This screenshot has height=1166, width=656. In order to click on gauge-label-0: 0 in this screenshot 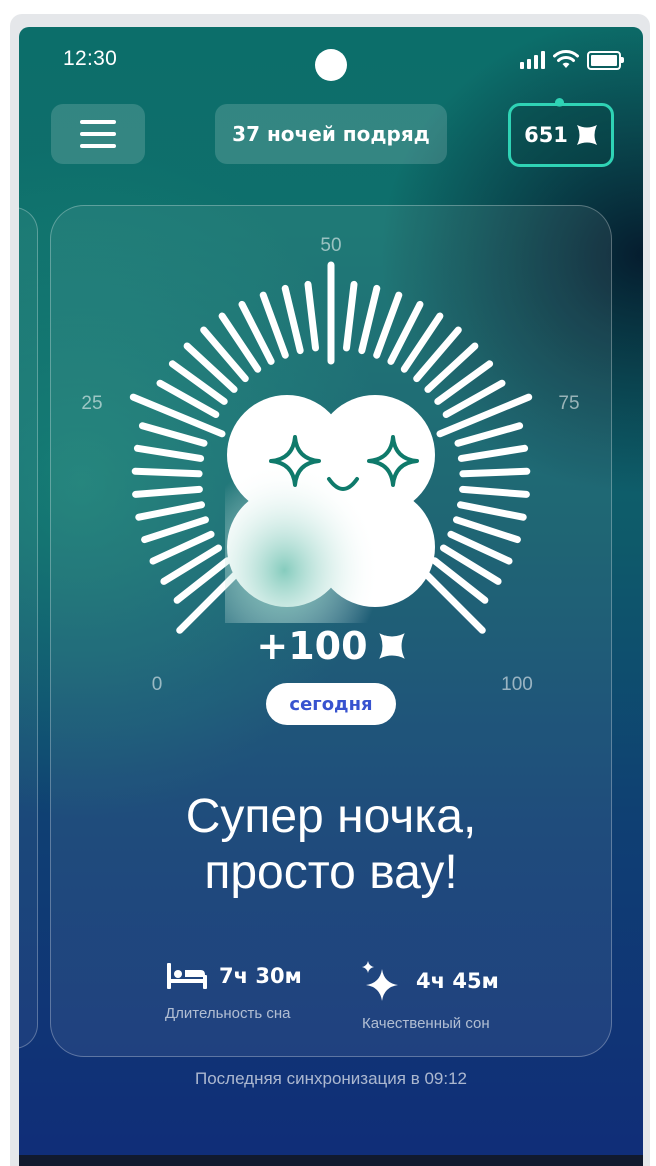, I will do `click(157, 684)`.